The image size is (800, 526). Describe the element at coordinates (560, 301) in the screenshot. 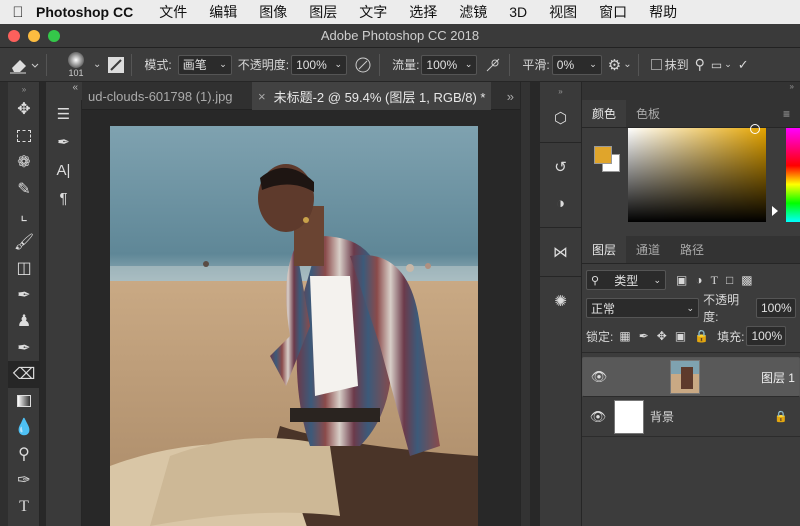

I see `brush-settings-panel-icon: ✺` at that location.